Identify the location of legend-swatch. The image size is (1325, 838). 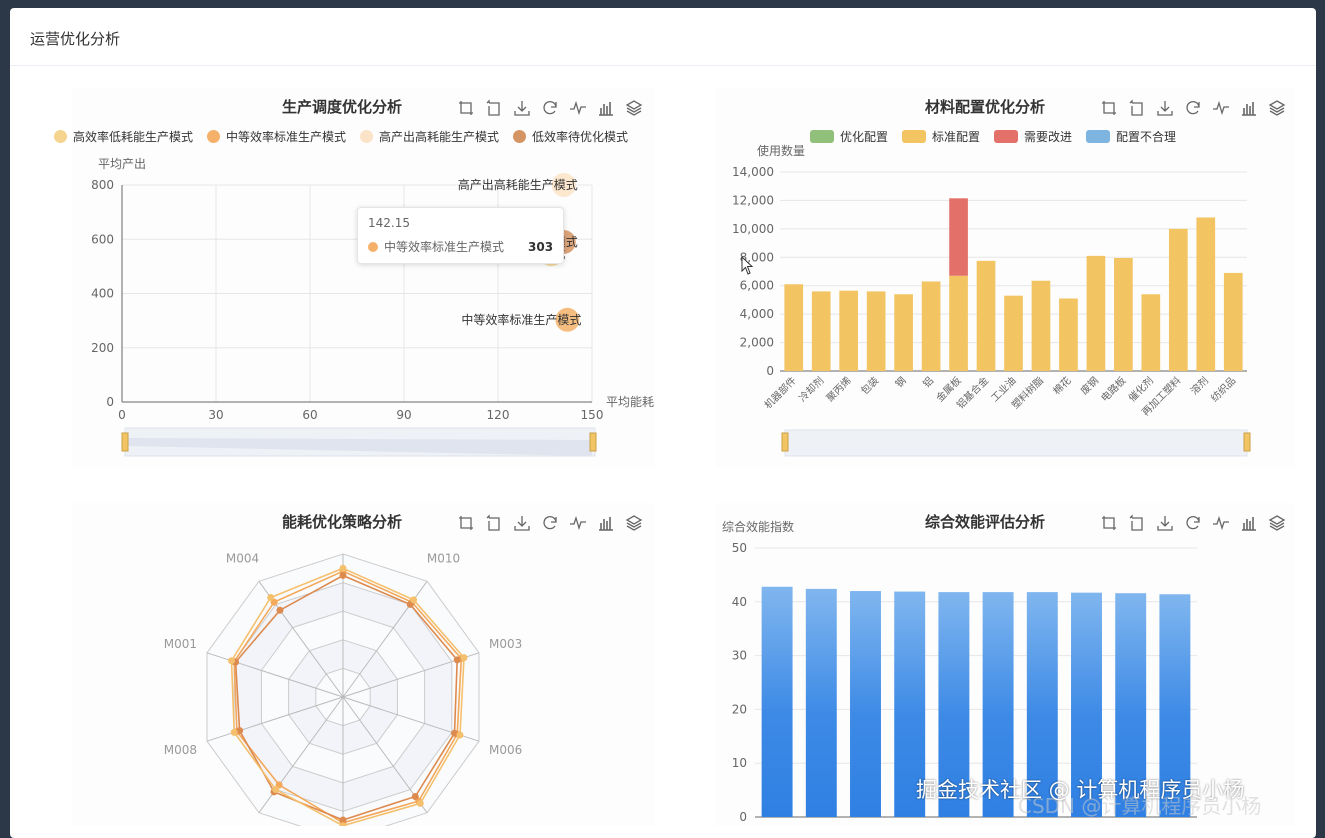
(60, 136).